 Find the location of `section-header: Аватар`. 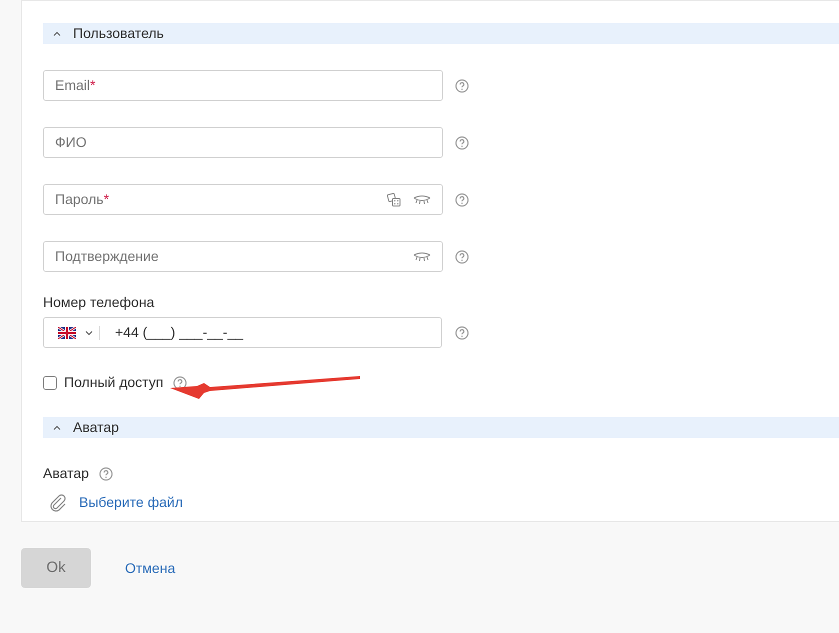

section-header: Аватар is located at coordinates (441, 427).